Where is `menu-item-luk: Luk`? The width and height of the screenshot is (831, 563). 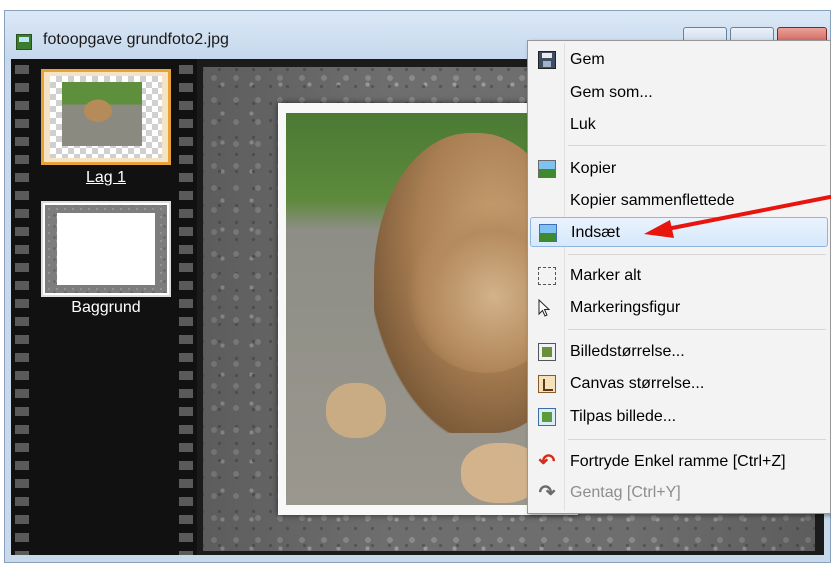
menu-item-luk: Luk is located at coordinates (679, 125).